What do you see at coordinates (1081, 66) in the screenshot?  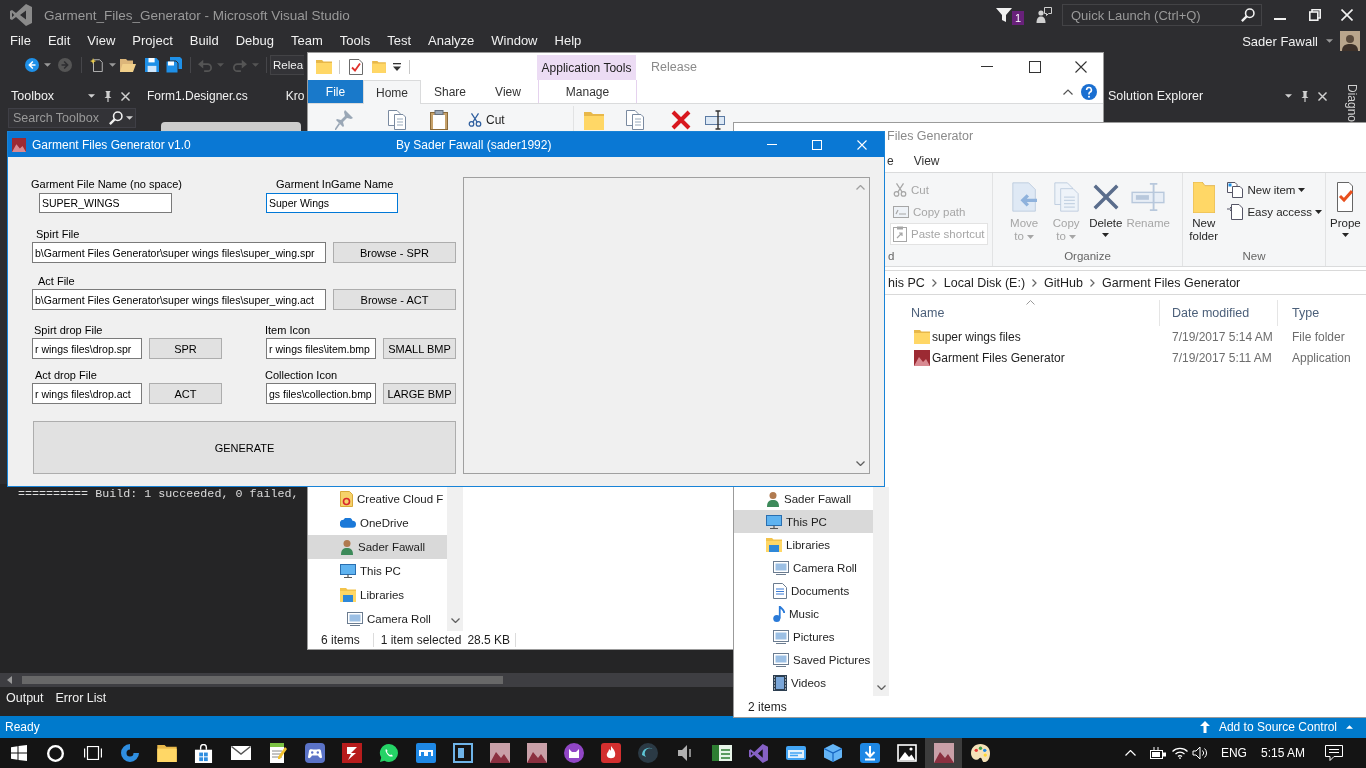 I see `close-icon` at bounding box center [1081, 66].